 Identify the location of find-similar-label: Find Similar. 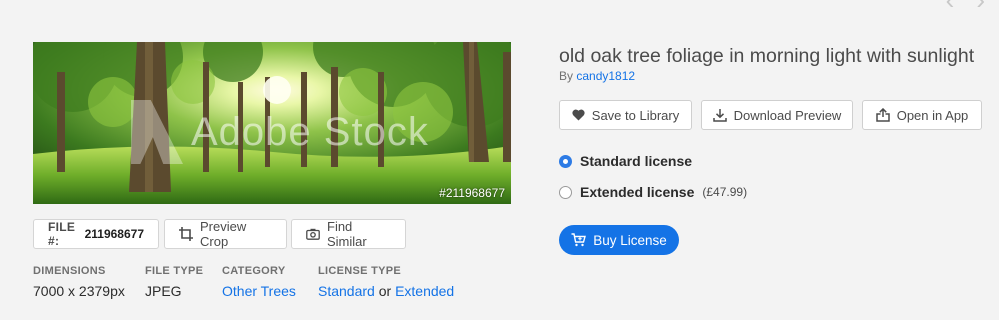
(347, 234).